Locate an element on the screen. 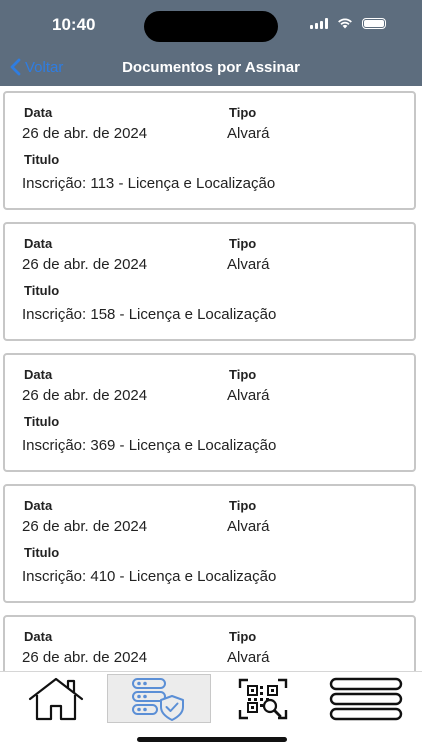  qr-search-icon is located at coordinates (263, 698).